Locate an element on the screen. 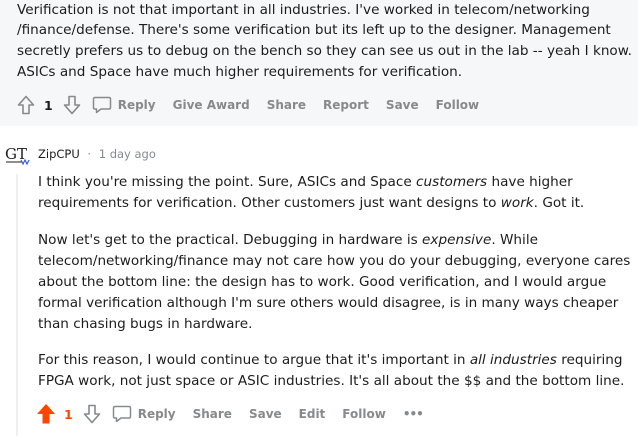 This screenshot has width=638, height=436. user-avatar: GT is located at coordinates (18, 155).